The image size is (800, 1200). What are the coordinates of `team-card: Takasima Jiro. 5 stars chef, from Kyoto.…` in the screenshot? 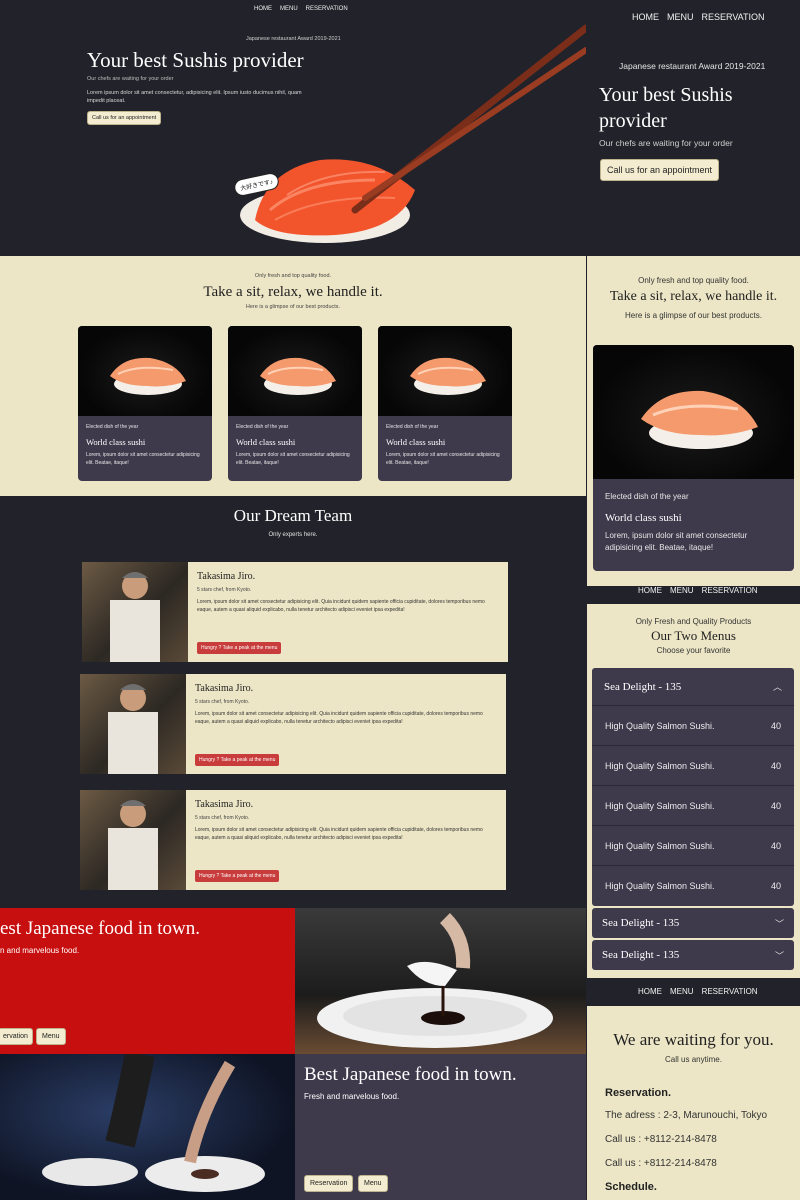 It's located at (295, 612).